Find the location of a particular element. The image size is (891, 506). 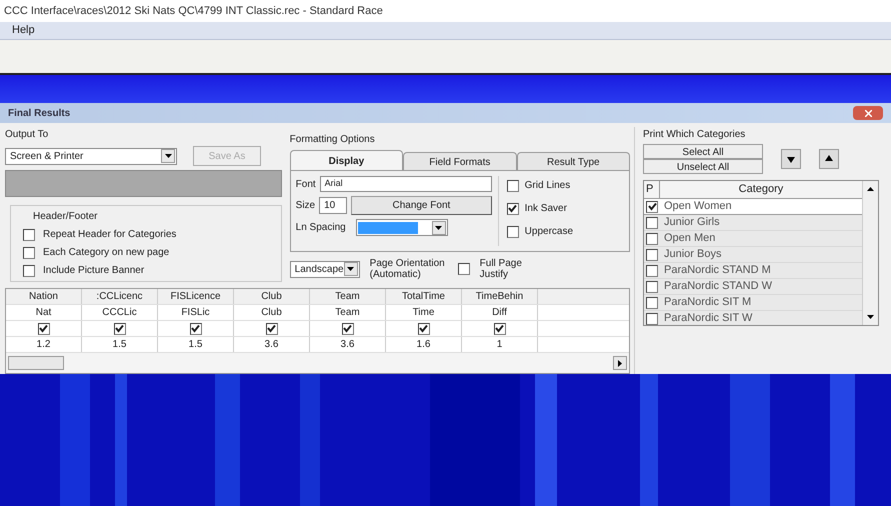

table-cell-text: 1.6 is located at coordinates (423, 345).